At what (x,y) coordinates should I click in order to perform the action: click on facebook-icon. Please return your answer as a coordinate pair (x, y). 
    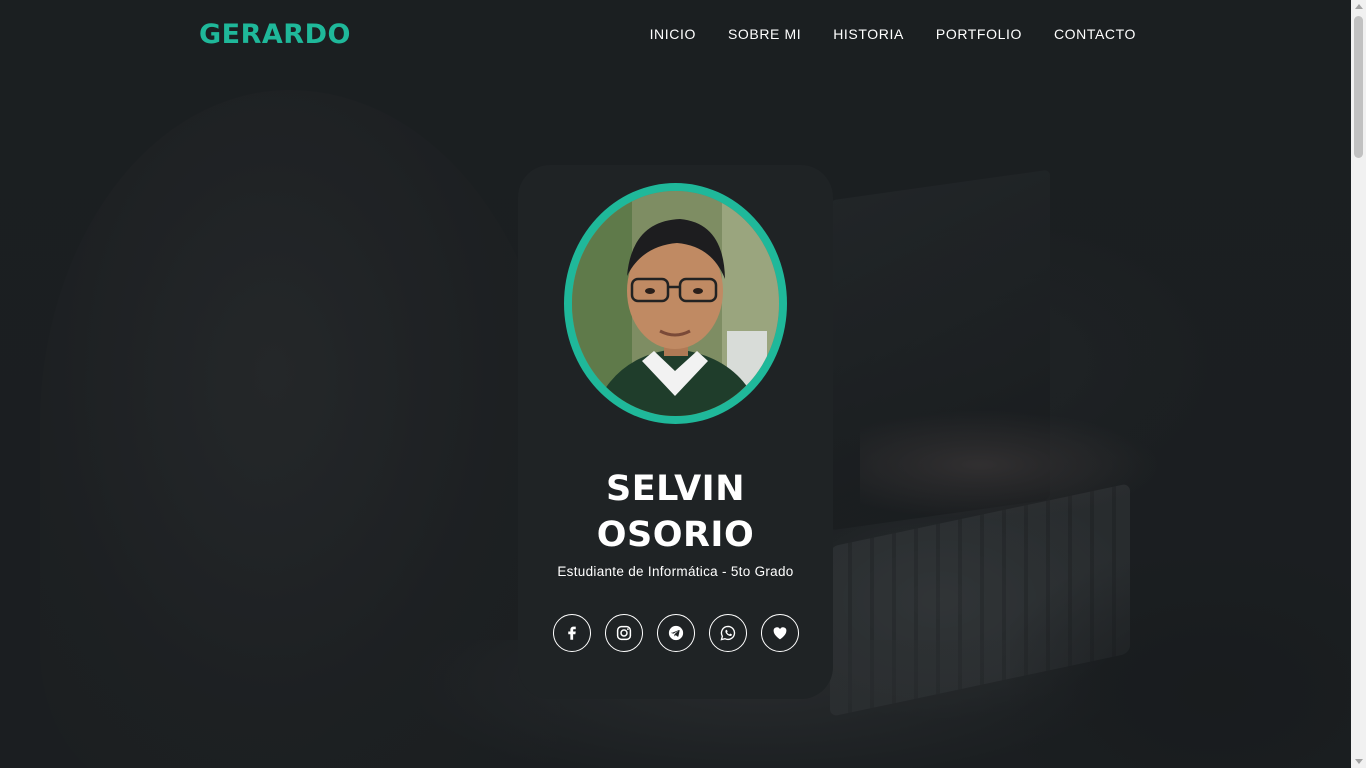
    Looking at the image, I should click on (571, 633).